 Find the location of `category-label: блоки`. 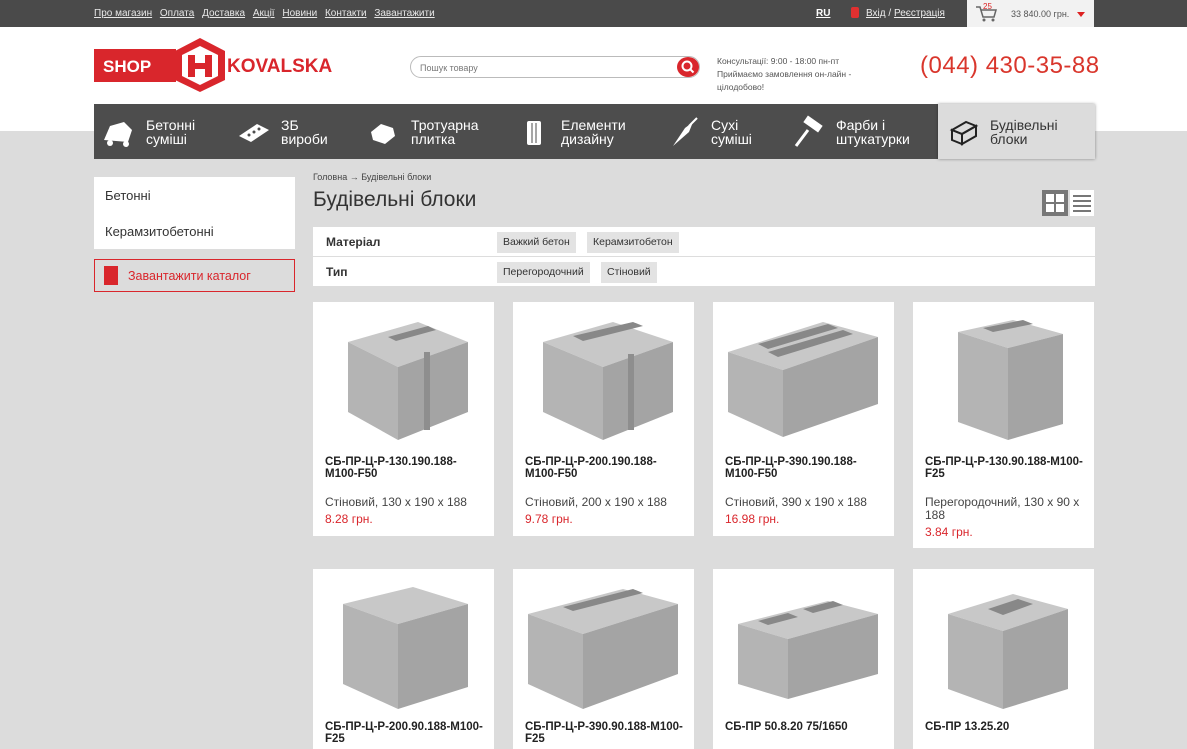

category-label: блоки is located at coordinates (1009, 139).